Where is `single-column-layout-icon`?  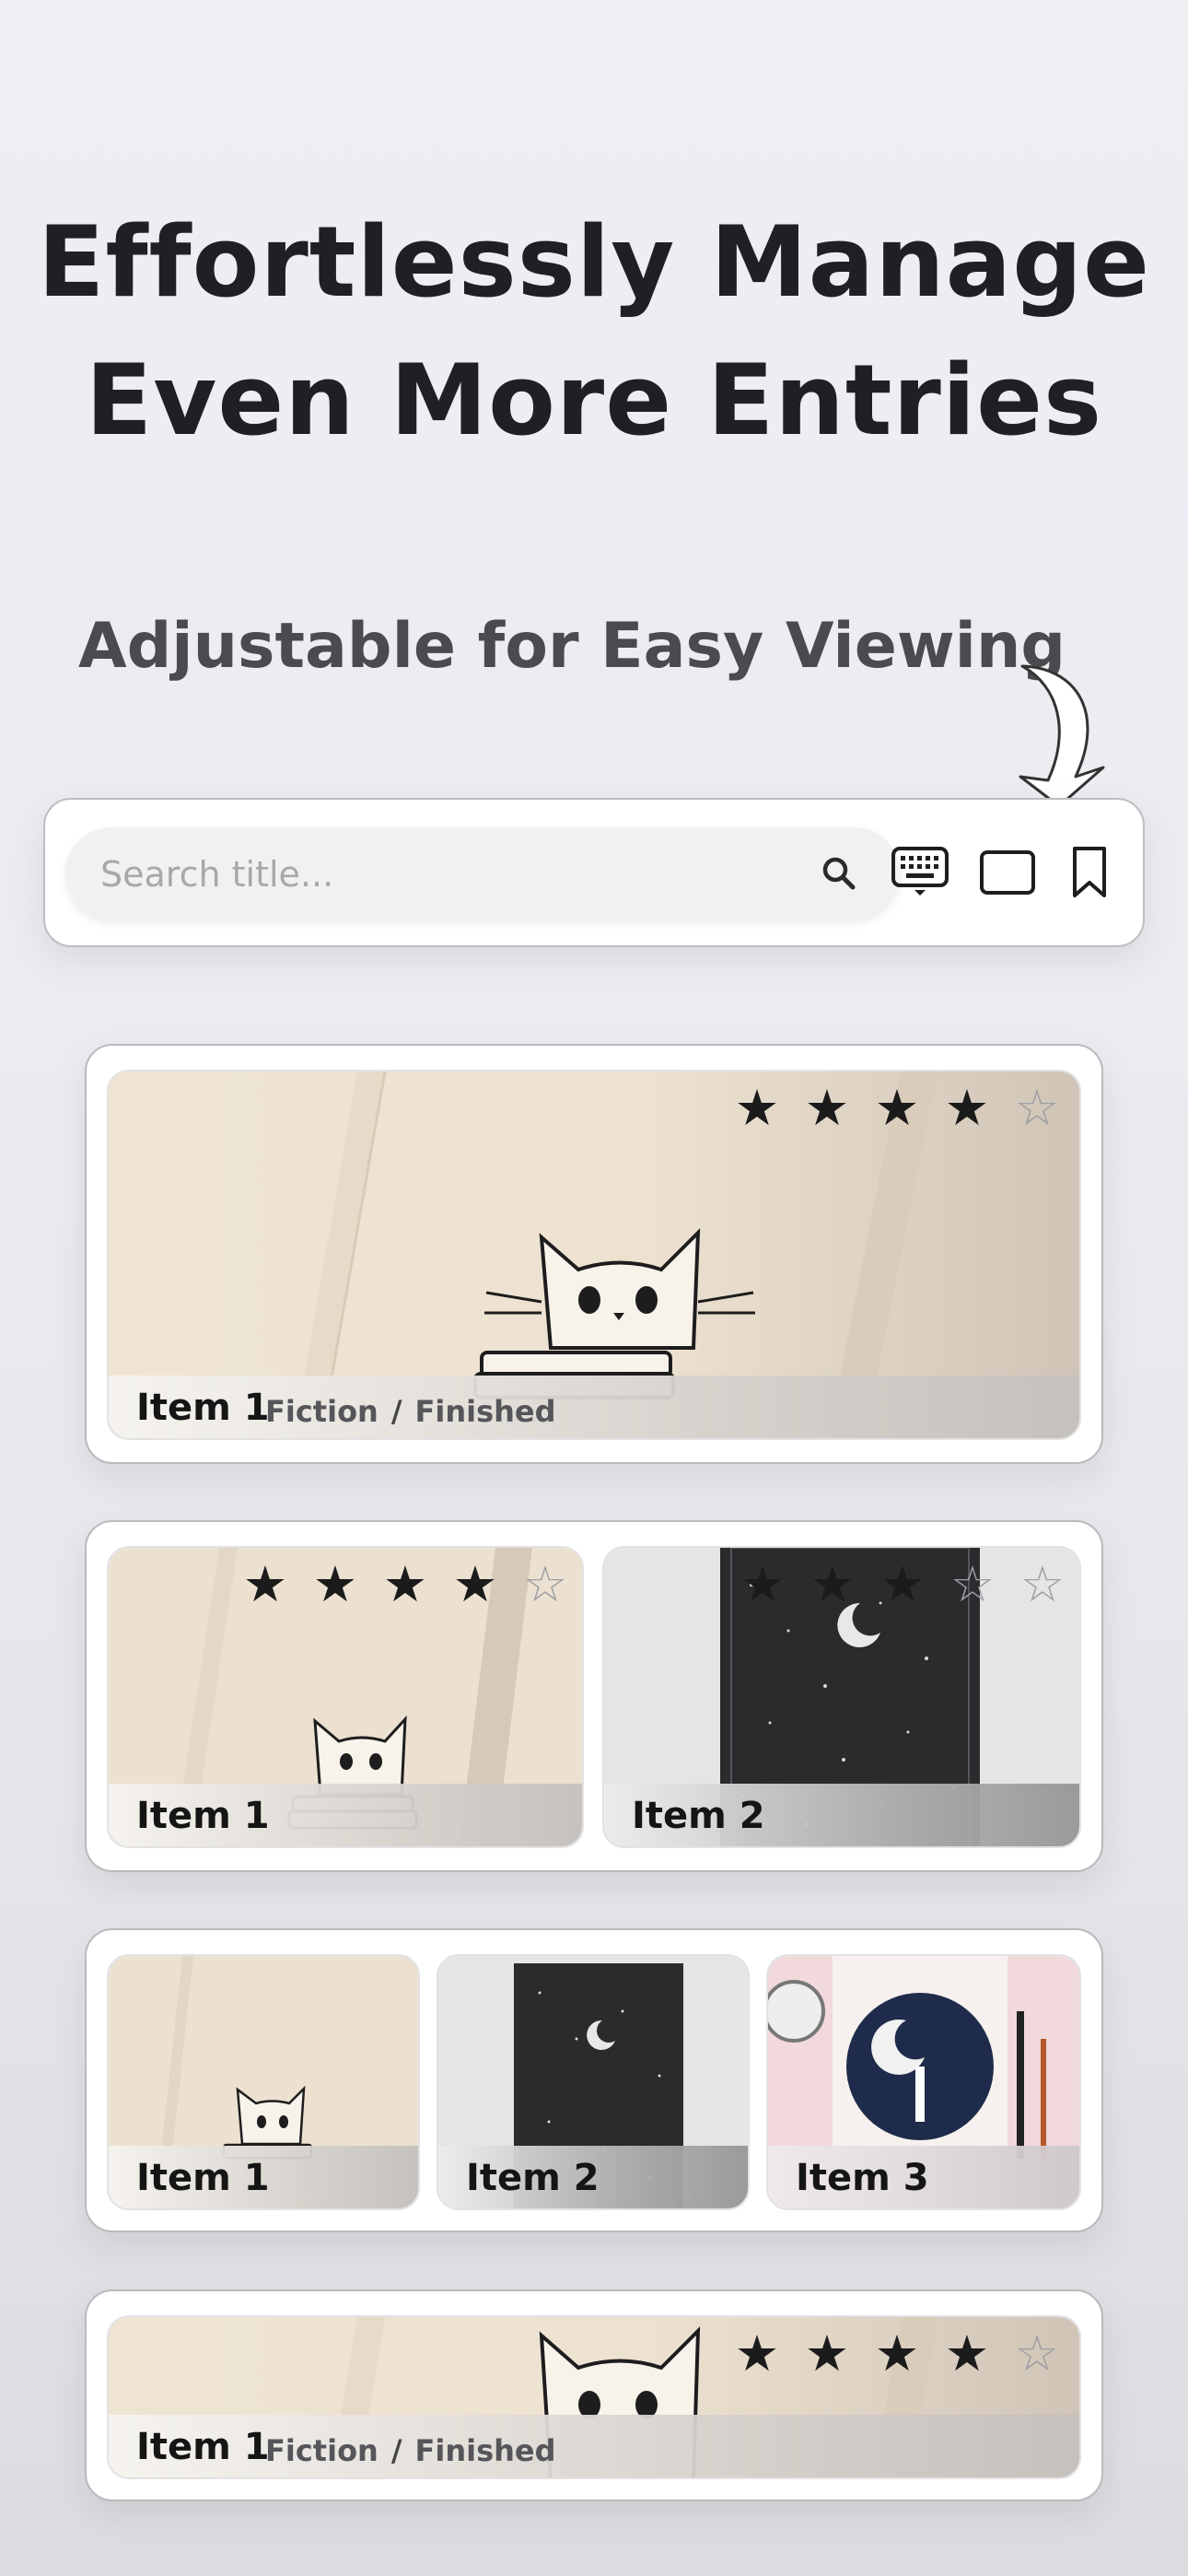
single-column-layout-icon is located at coordinates (1007, 872).